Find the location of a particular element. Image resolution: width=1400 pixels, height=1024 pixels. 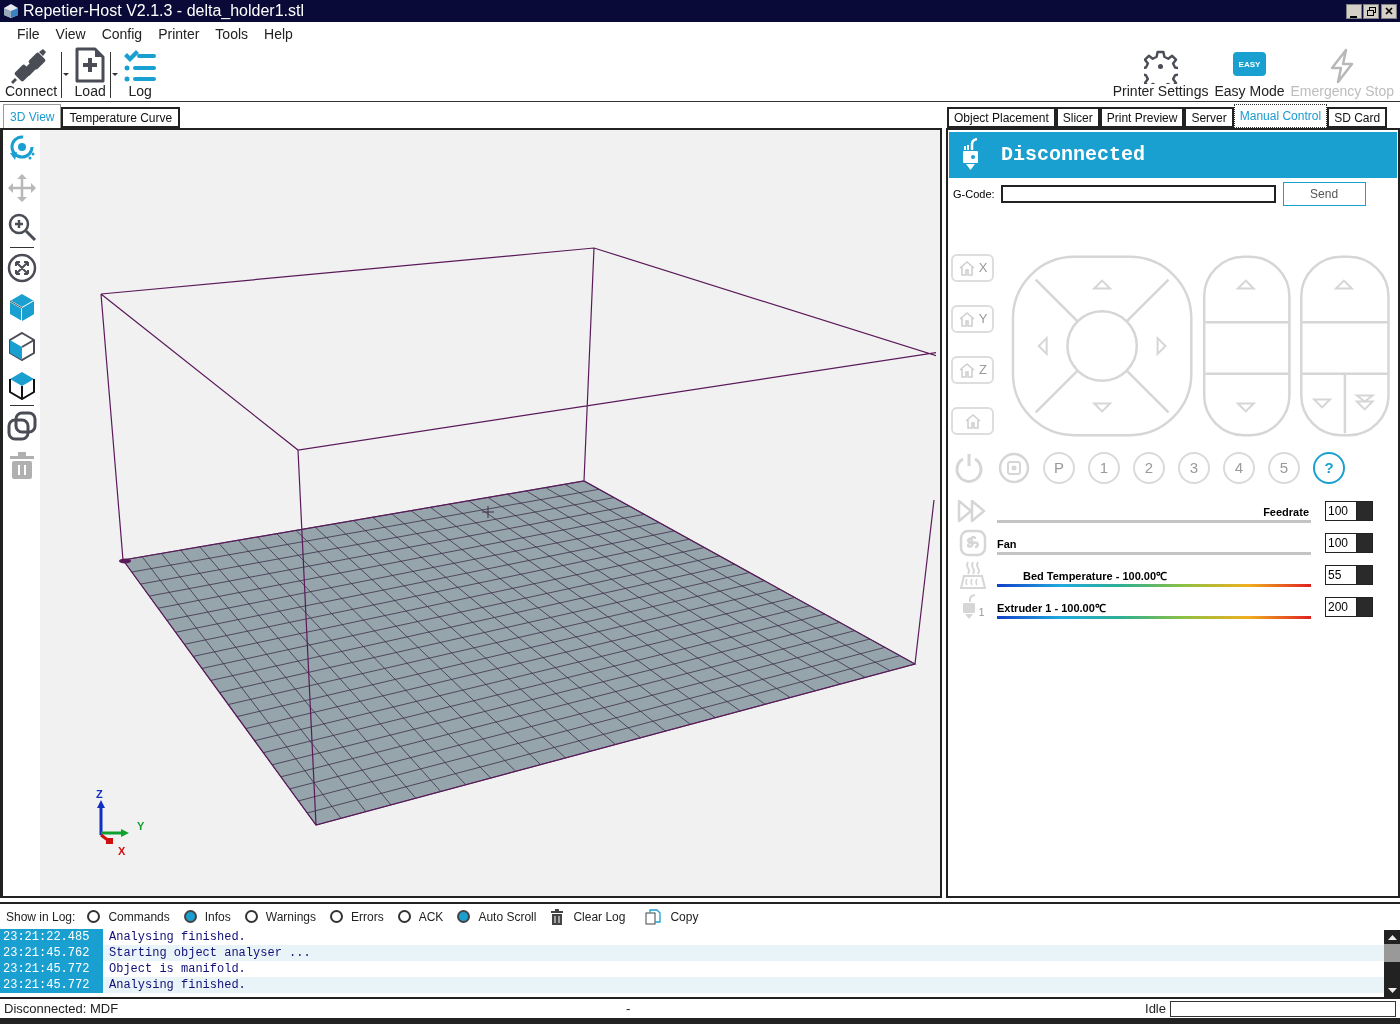

number-field: 55 is located at coordinates (1349, 575).